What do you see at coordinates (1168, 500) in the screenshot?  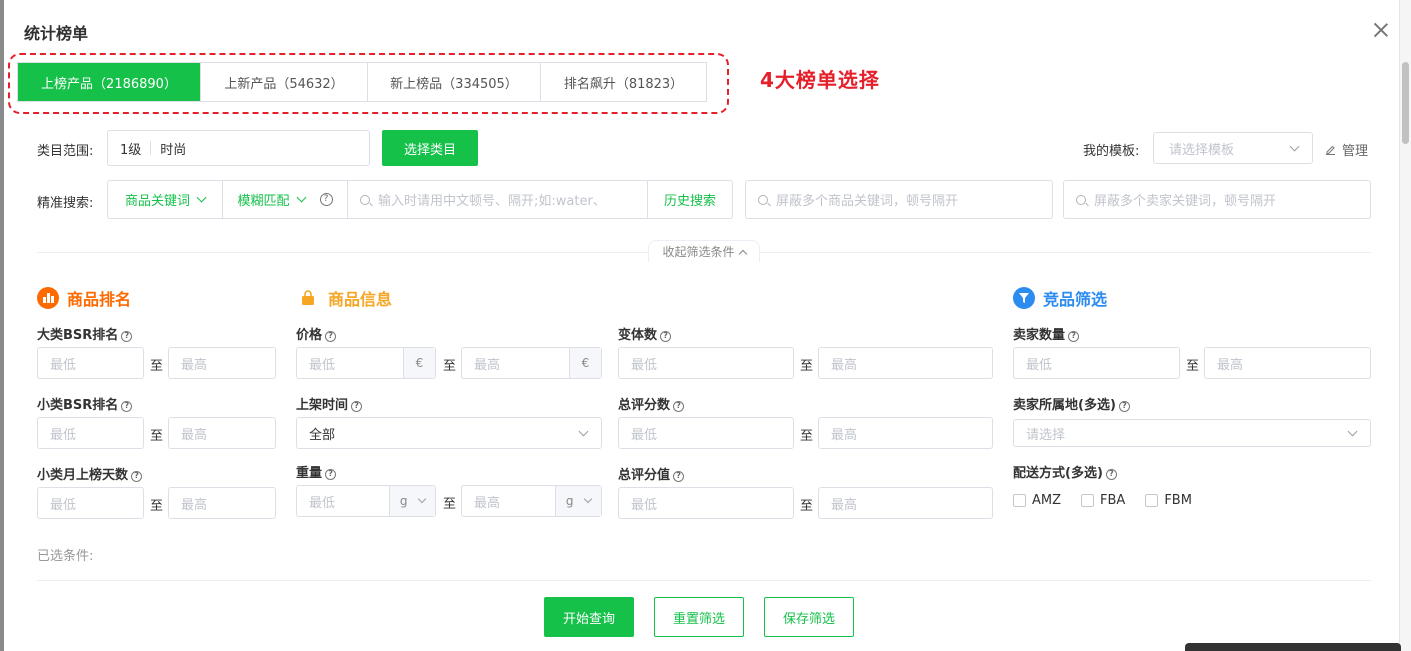 I see `delivery-checkbox-fbm: FBM` at bounding box center [1168, 500].